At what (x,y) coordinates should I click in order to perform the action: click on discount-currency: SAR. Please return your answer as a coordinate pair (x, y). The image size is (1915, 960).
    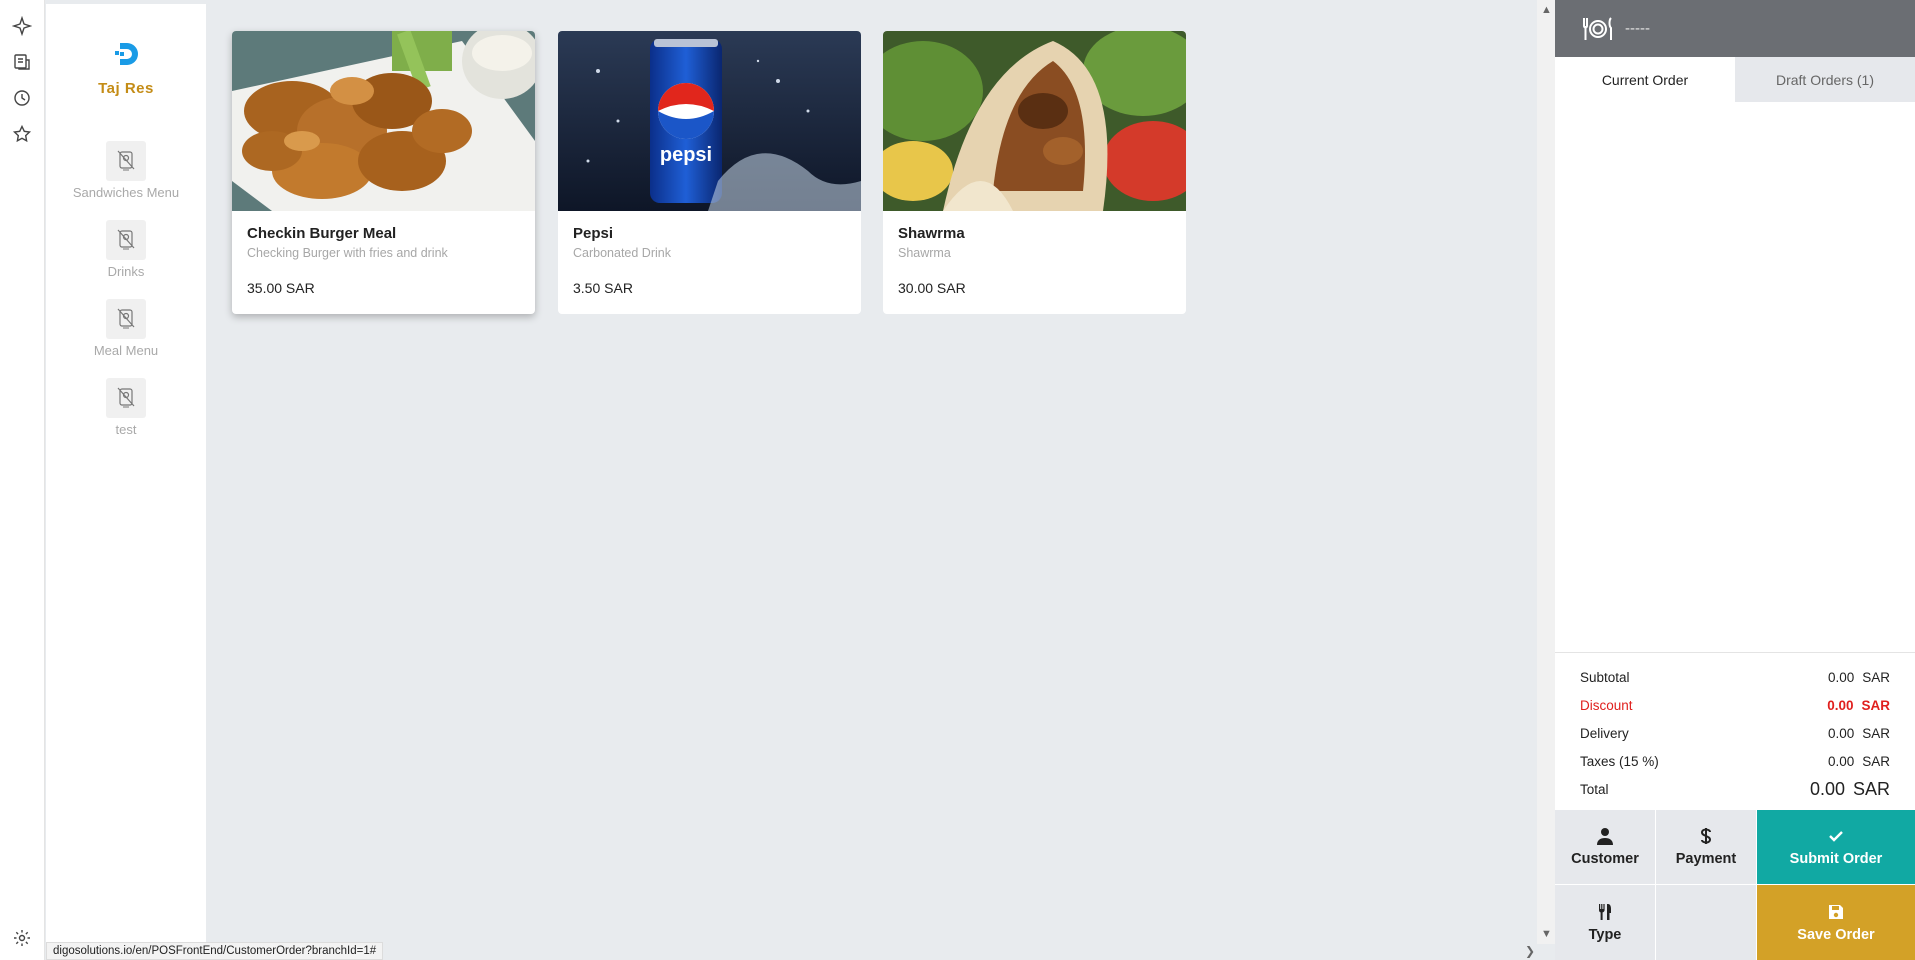
    Looking at the image, I should click on (1875, 705).